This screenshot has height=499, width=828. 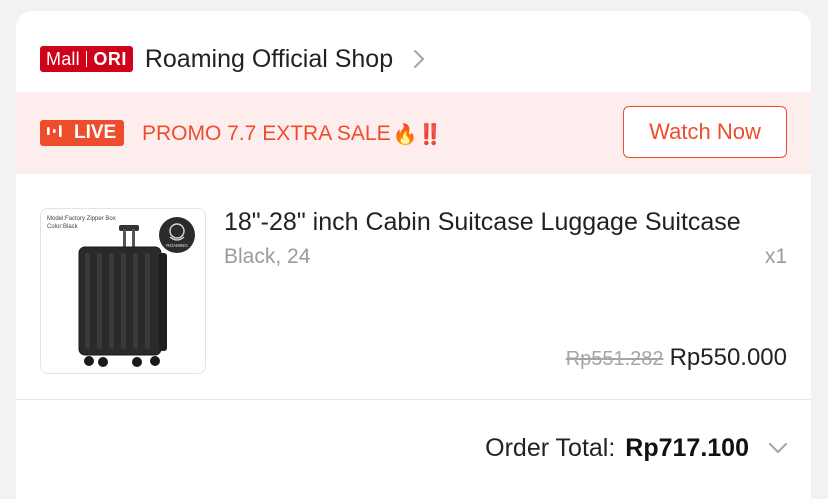 What do you see at coordinates (267, 256) in the screenshot?
I see `product-variant: Black, 24` at bounding box center [267, 256].